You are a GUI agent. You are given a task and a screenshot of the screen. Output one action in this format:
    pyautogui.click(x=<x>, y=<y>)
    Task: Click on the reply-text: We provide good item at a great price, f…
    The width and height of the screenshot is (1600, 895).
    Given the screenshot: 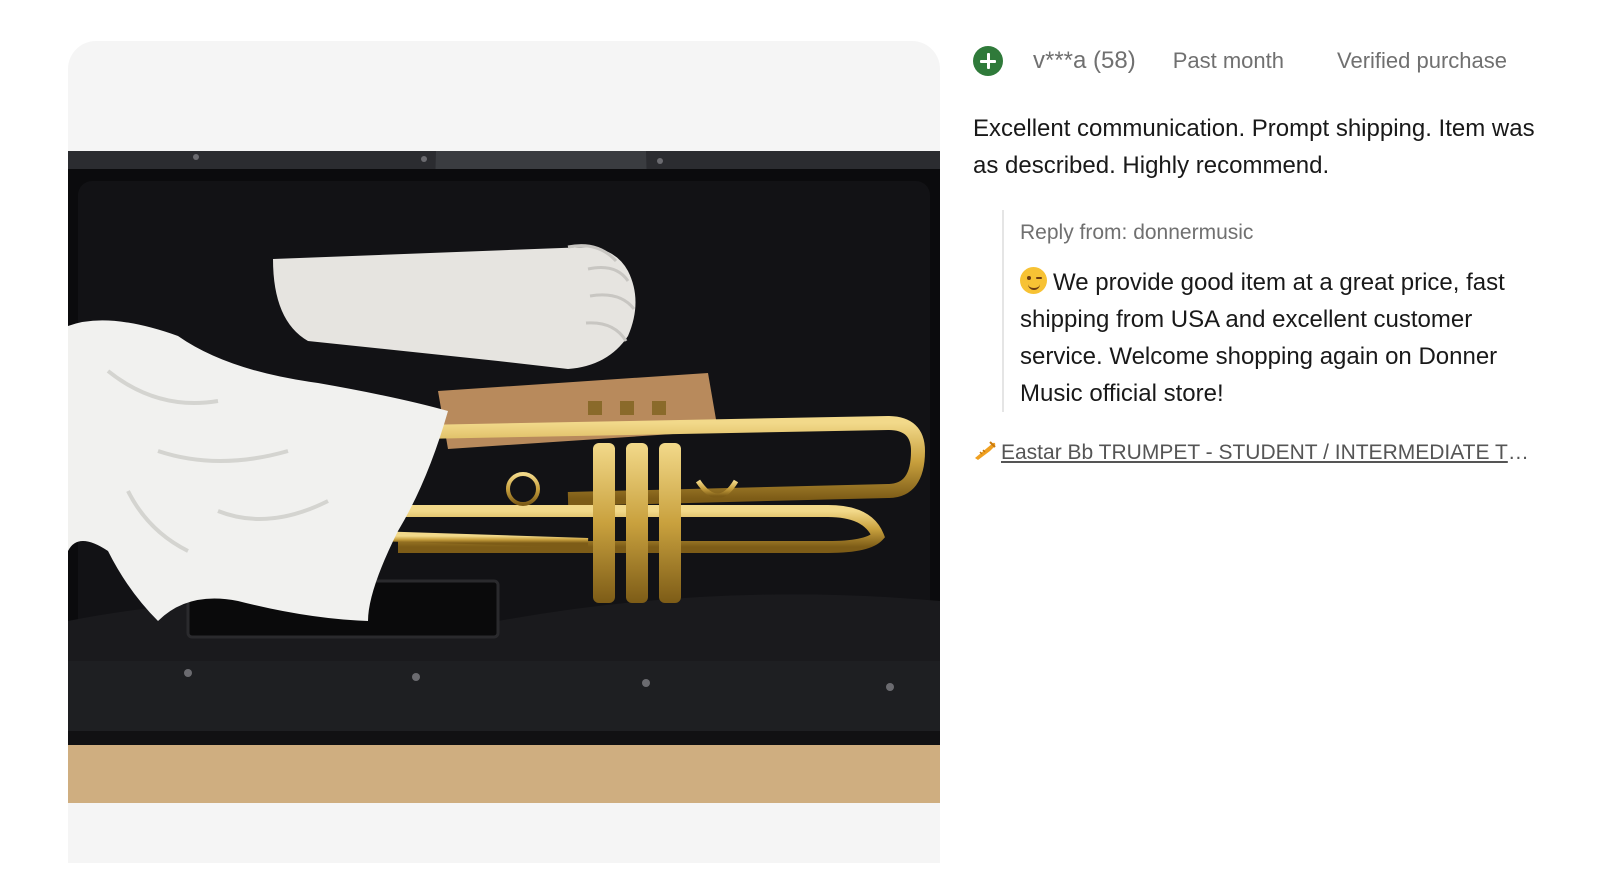 What is the action you would take?
    pyautogui.click(x=1262, y=338)
    